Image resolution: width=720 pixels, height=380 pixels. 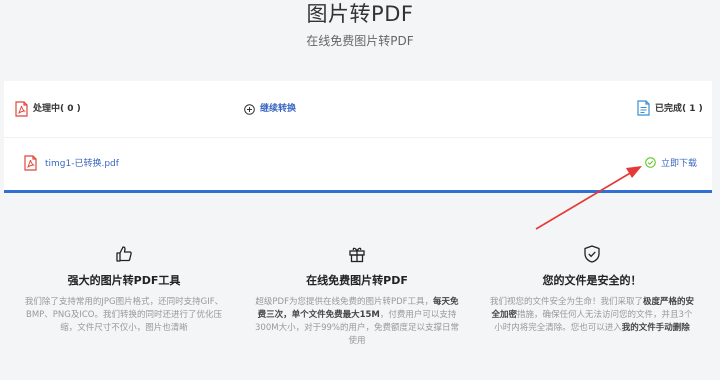 I want to click on gift-icon, so click(x=357, y=255).